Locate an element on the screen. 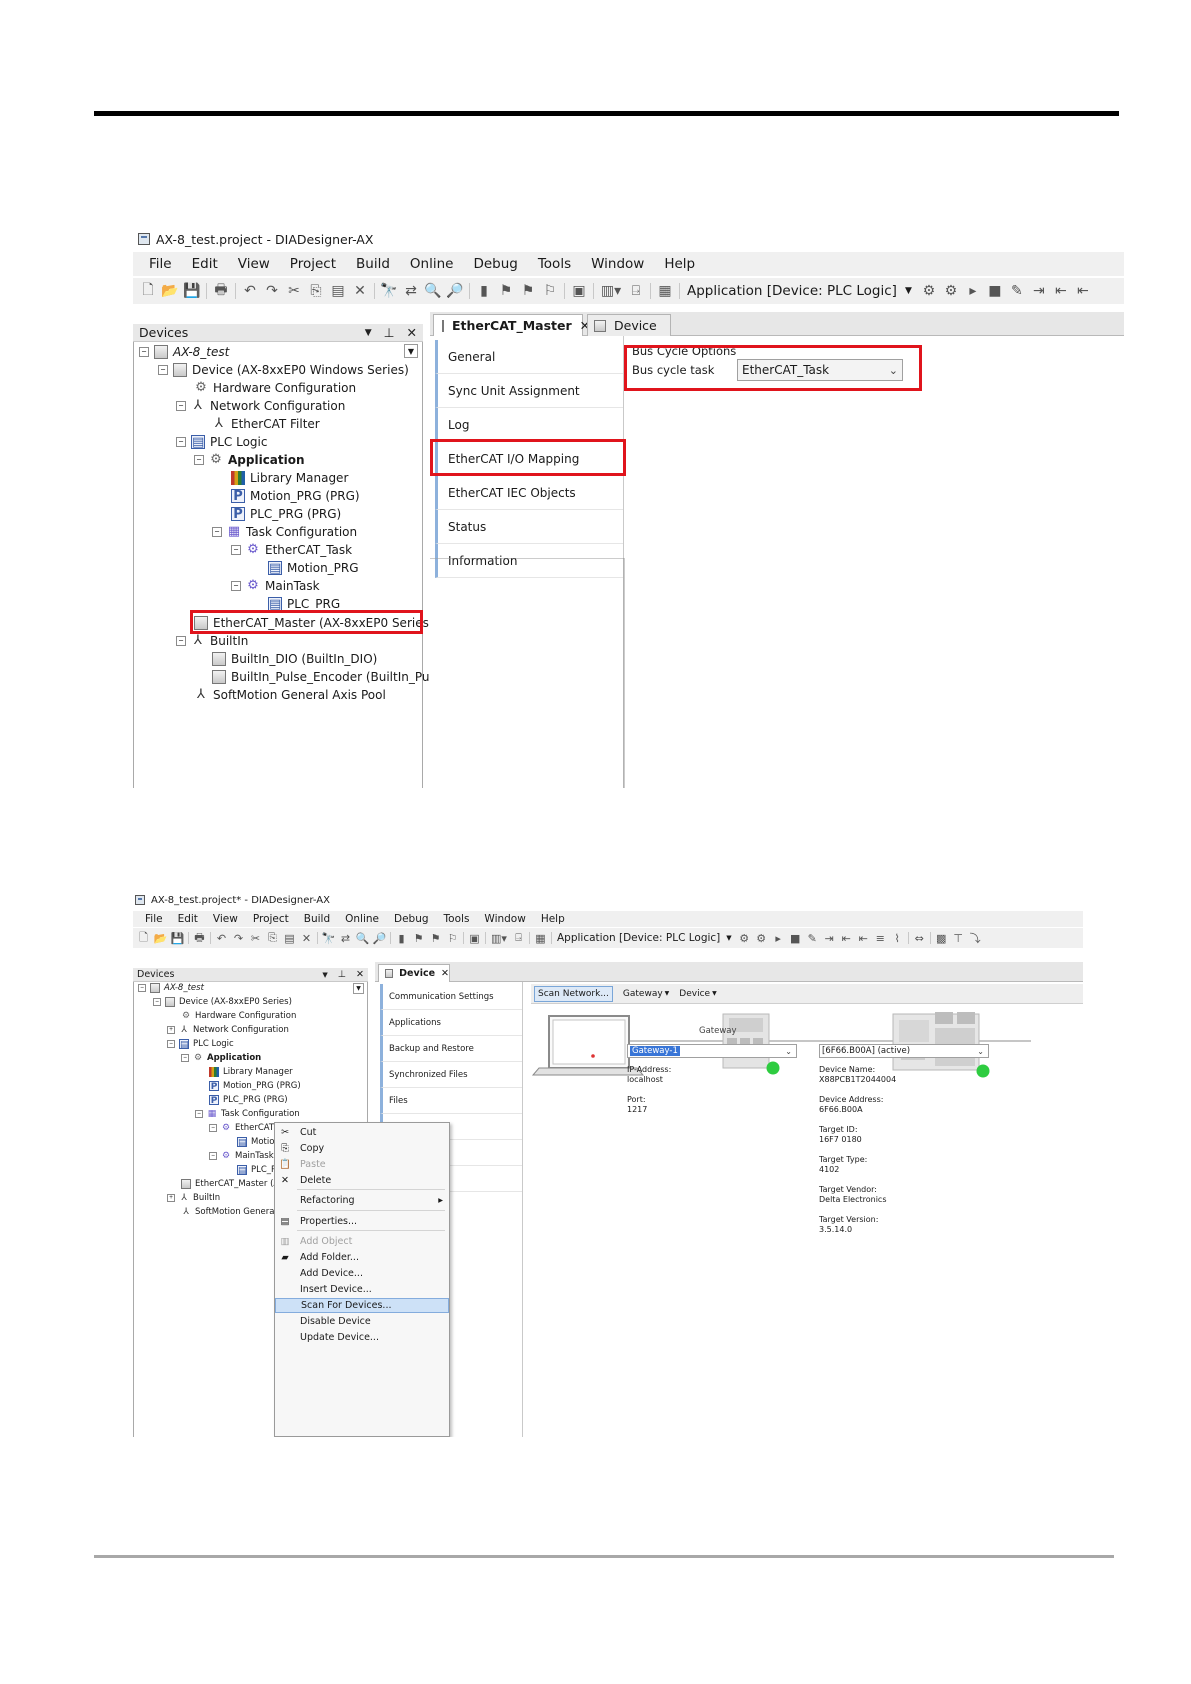 The width and height of the screenshot is (1191, 1684). context-menu-item: ✕ Delete is located at coordinates (362, 1180).